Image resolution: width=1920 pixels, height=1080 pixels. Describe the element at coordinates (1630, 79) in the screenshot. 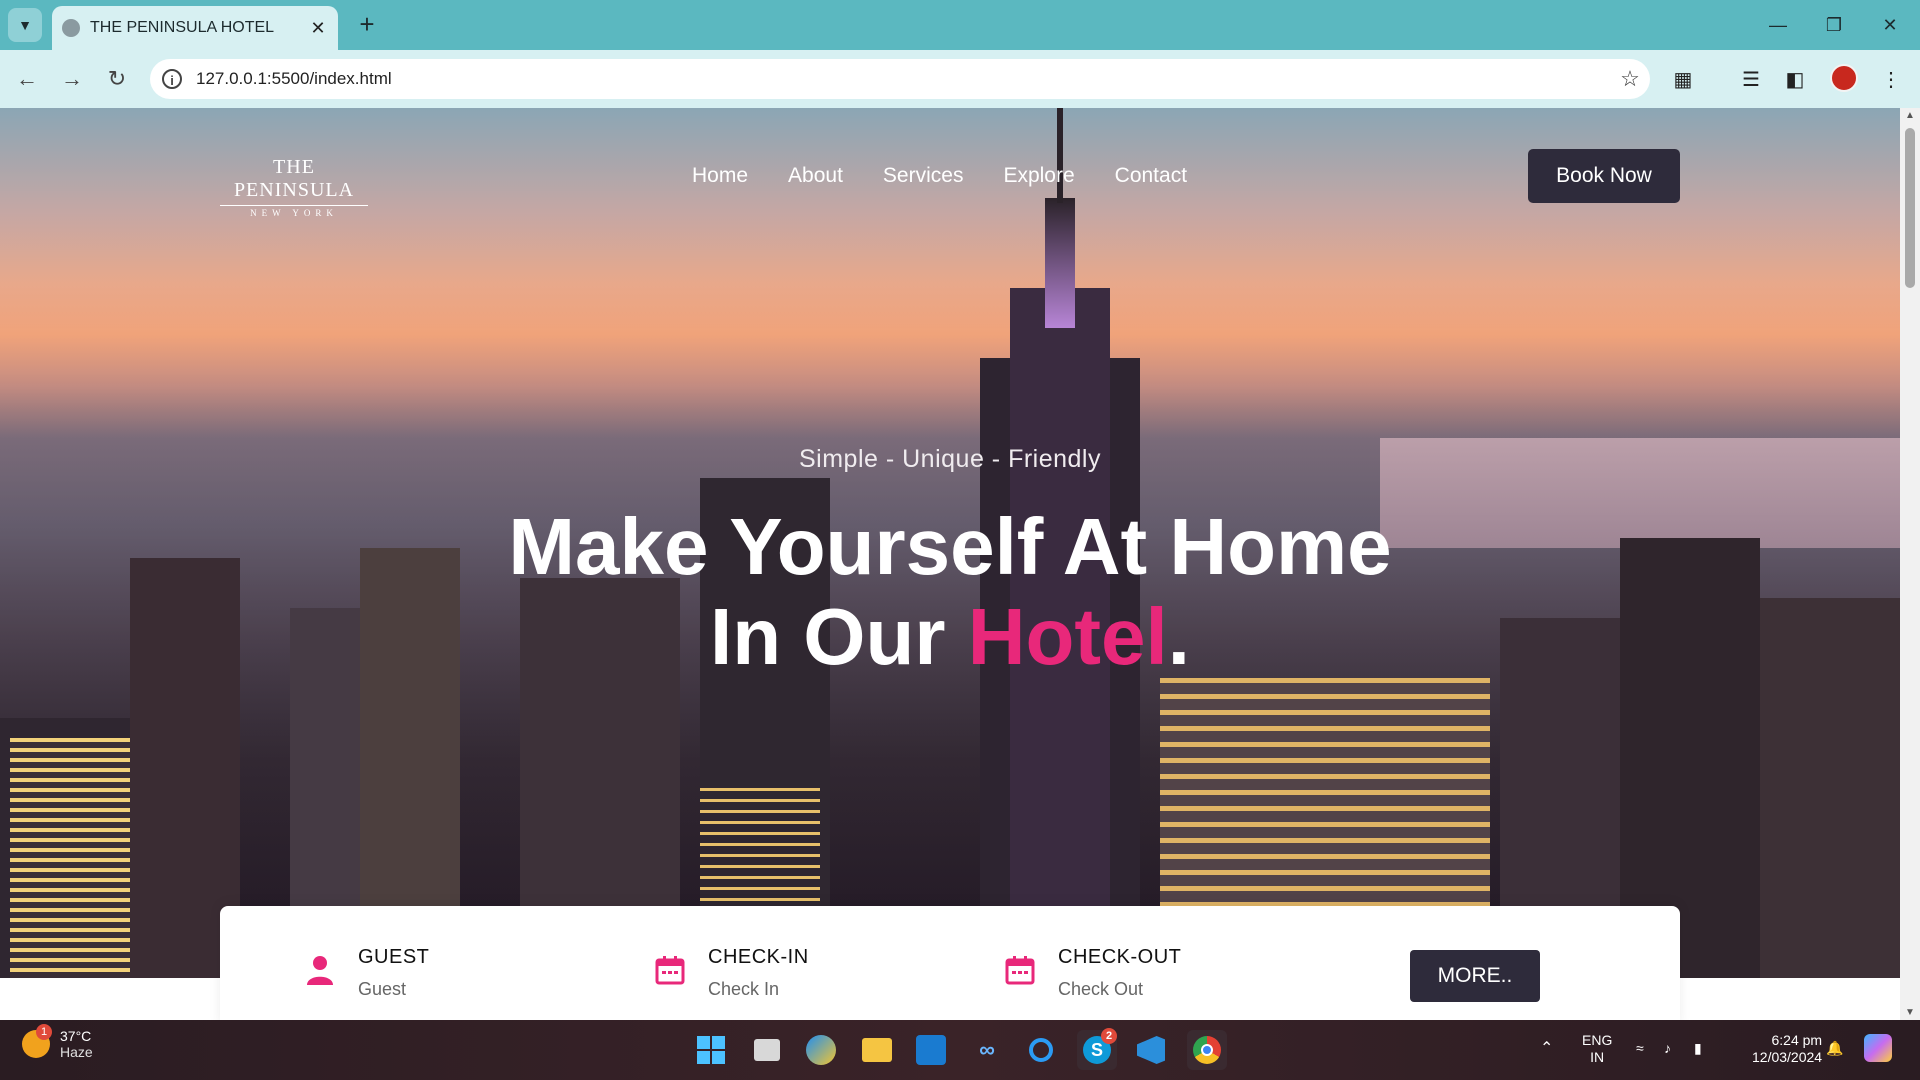

I see `bookmark-star-icon: ☆` at that location.